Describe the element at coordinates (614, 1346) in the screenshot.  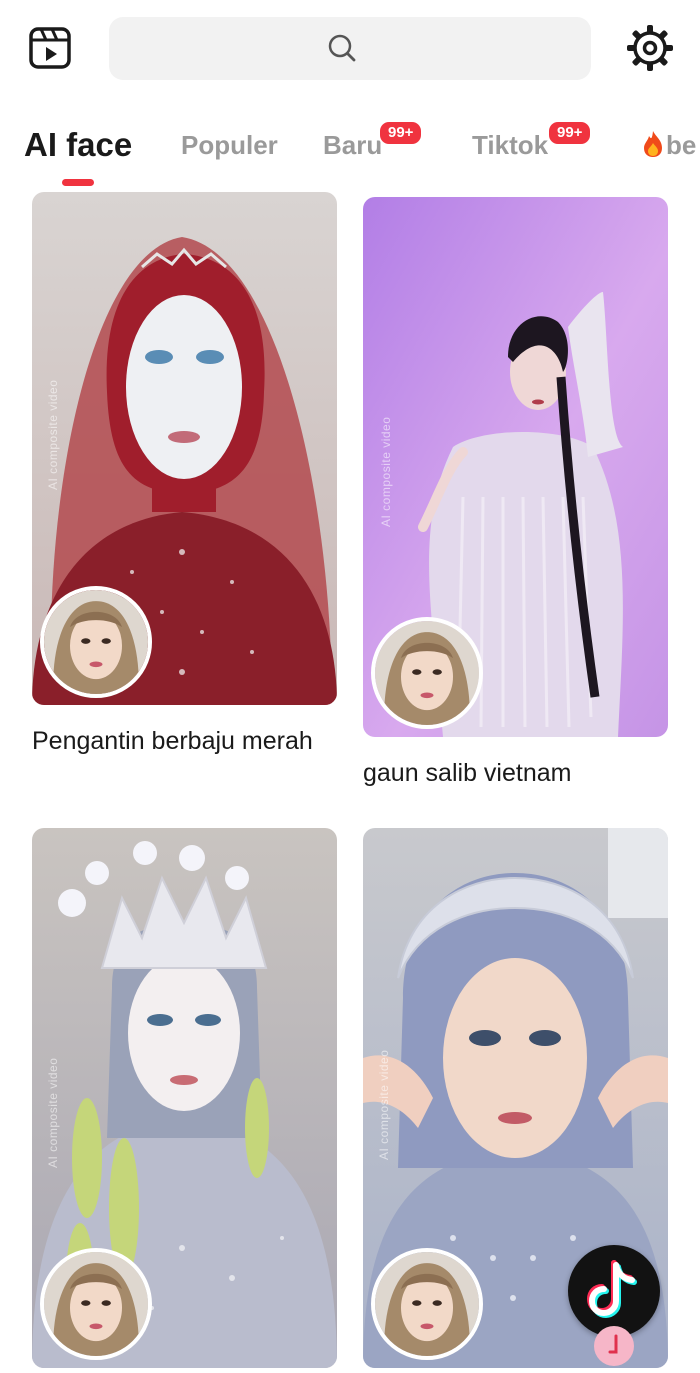
I see `music-note-icon` at that location.